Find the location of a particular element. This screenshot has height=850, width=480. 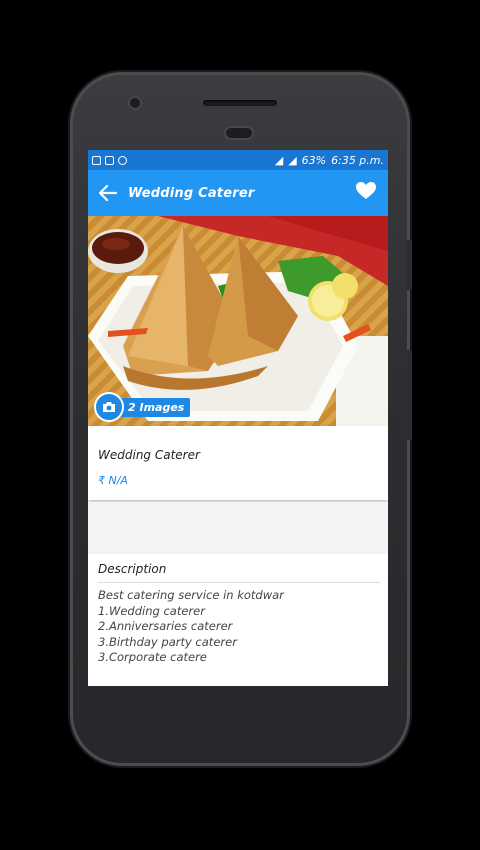

power-button is located at coordinates (409, 265).